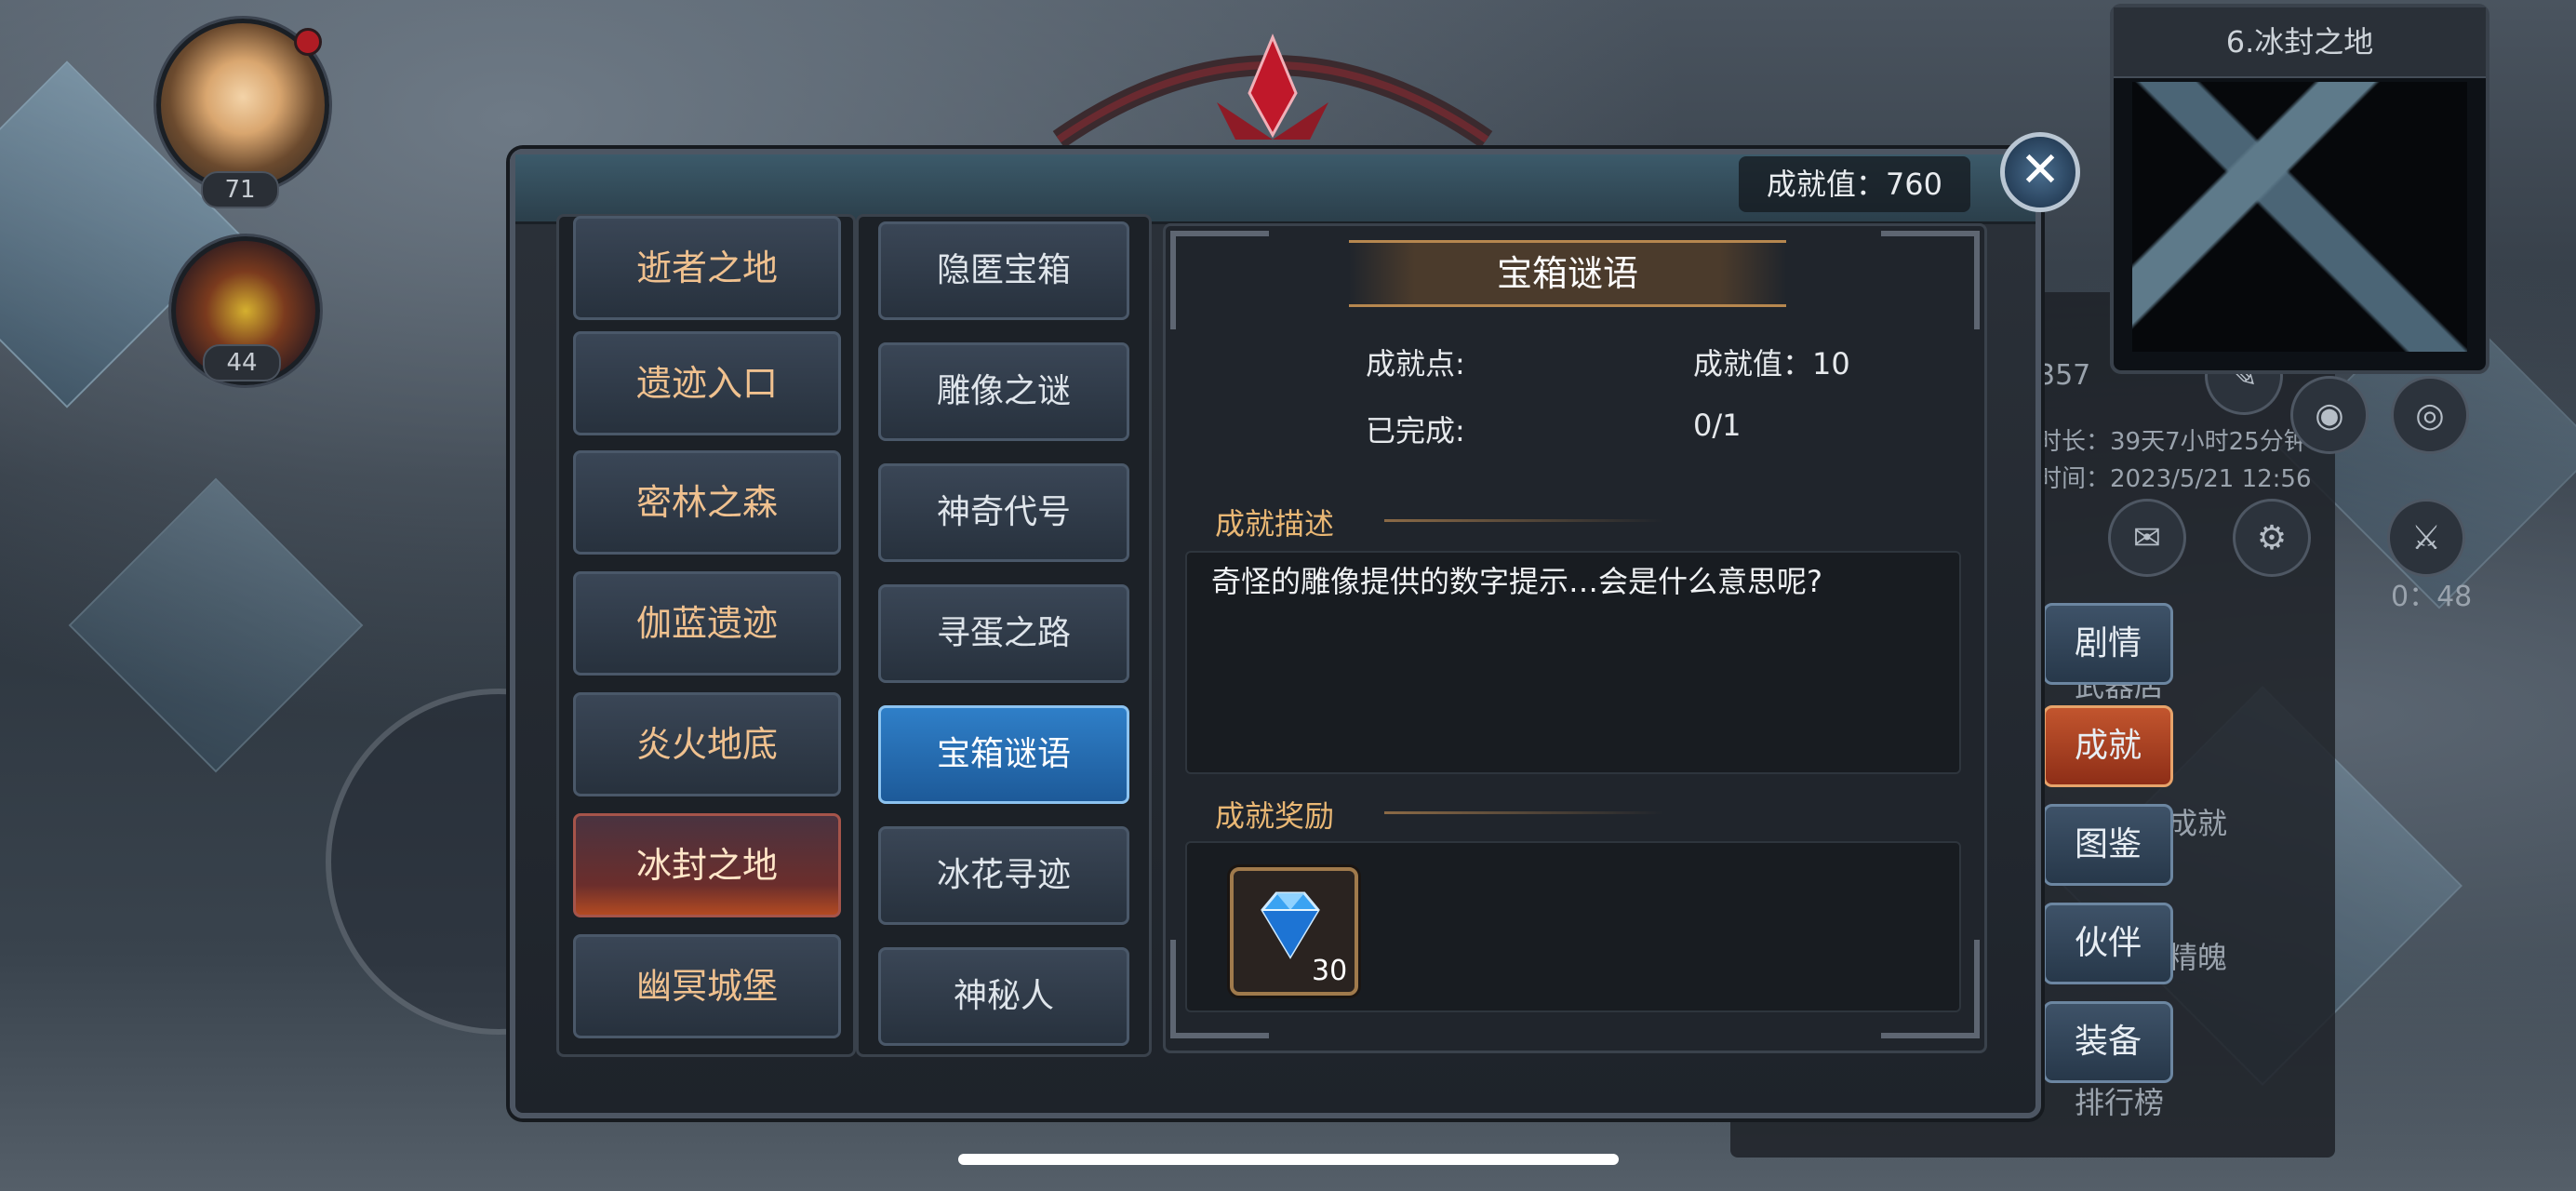 This screenshot has height=1191, width=2576. Describe the element at coordinates (2426, 538) in the screenshot. I see `crossed-swords-icon: ⚔` at that location.